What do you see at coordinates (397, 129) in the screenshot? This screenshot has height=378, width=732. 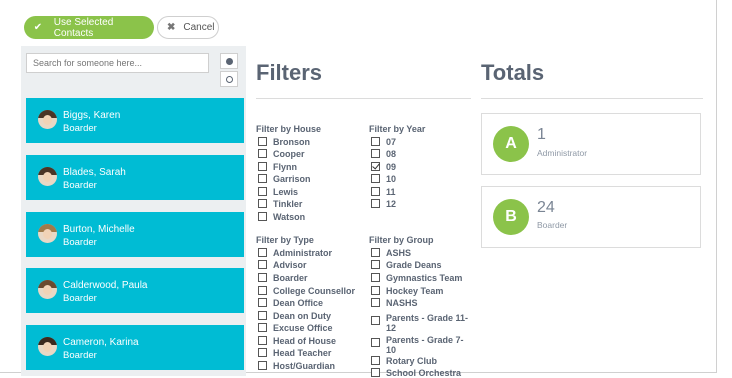 I see `filter-year-title: Filter by Year` at bounding box center [397, 129].